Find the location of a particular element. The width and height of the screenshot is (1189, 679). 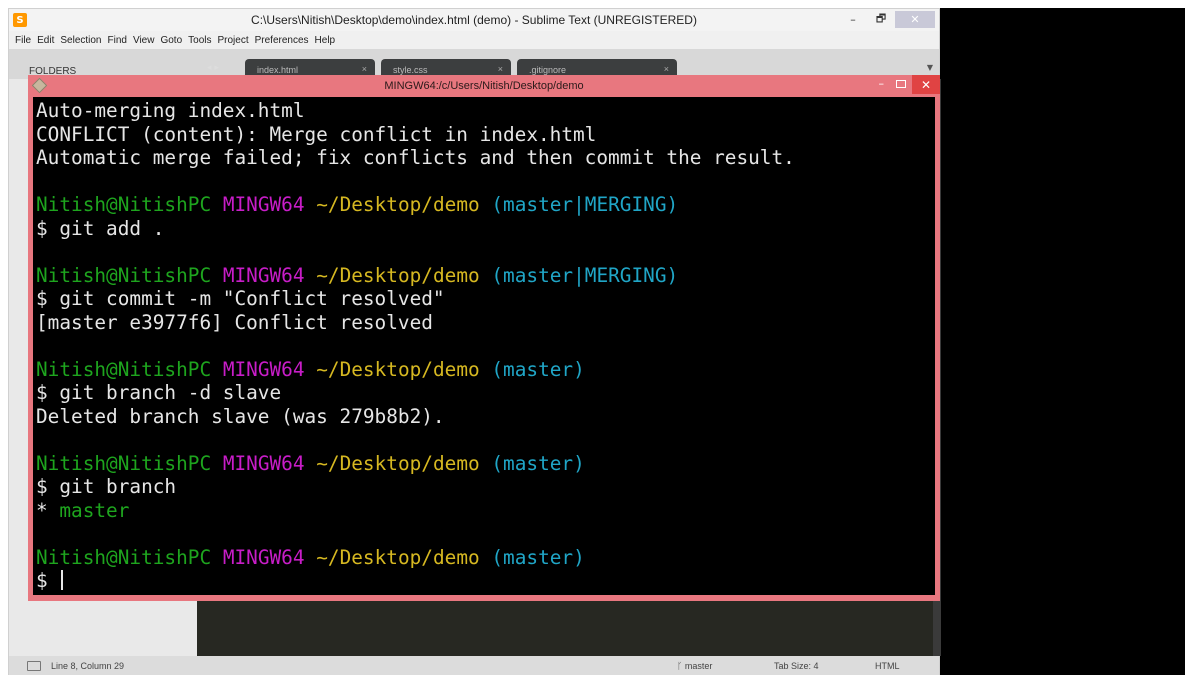

terminal-maximize-button is located at coordinates (901, 84).